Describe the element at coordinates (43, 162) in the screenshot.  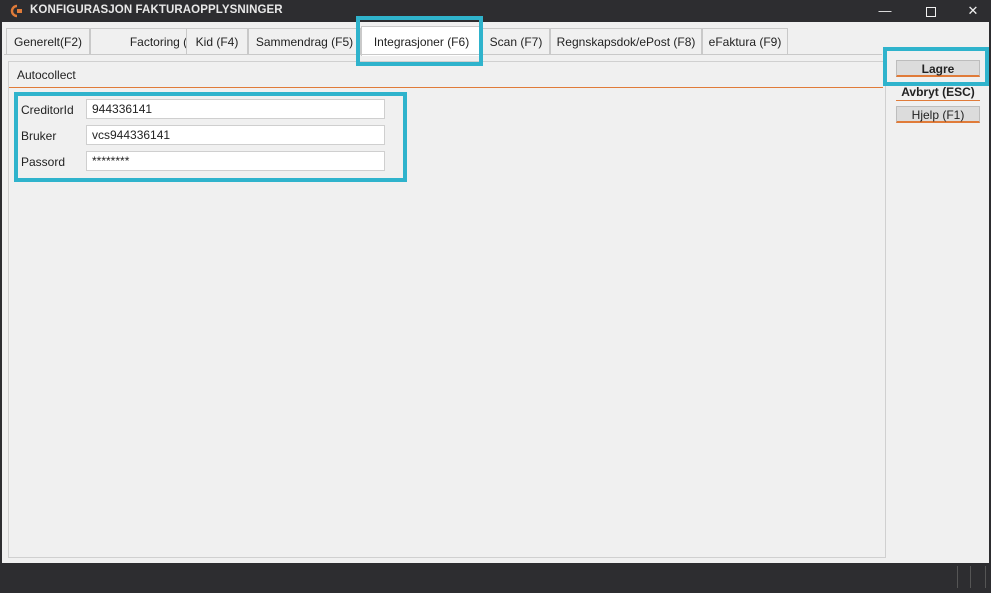
I see `passord-label: Passord` at that location.